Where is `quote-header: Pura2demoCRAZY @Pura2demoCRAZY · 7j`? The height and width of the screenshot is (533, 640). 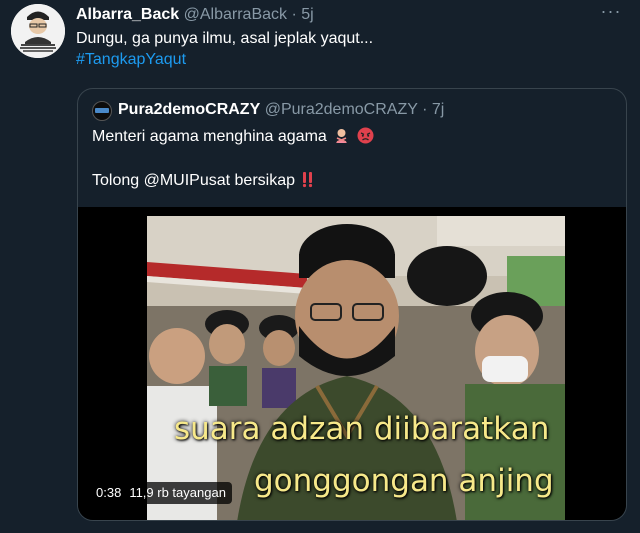 quote-header: Pura2demoCRAZY @Pura2demoCRAZY · 7j is located at coordinates (281, 110).